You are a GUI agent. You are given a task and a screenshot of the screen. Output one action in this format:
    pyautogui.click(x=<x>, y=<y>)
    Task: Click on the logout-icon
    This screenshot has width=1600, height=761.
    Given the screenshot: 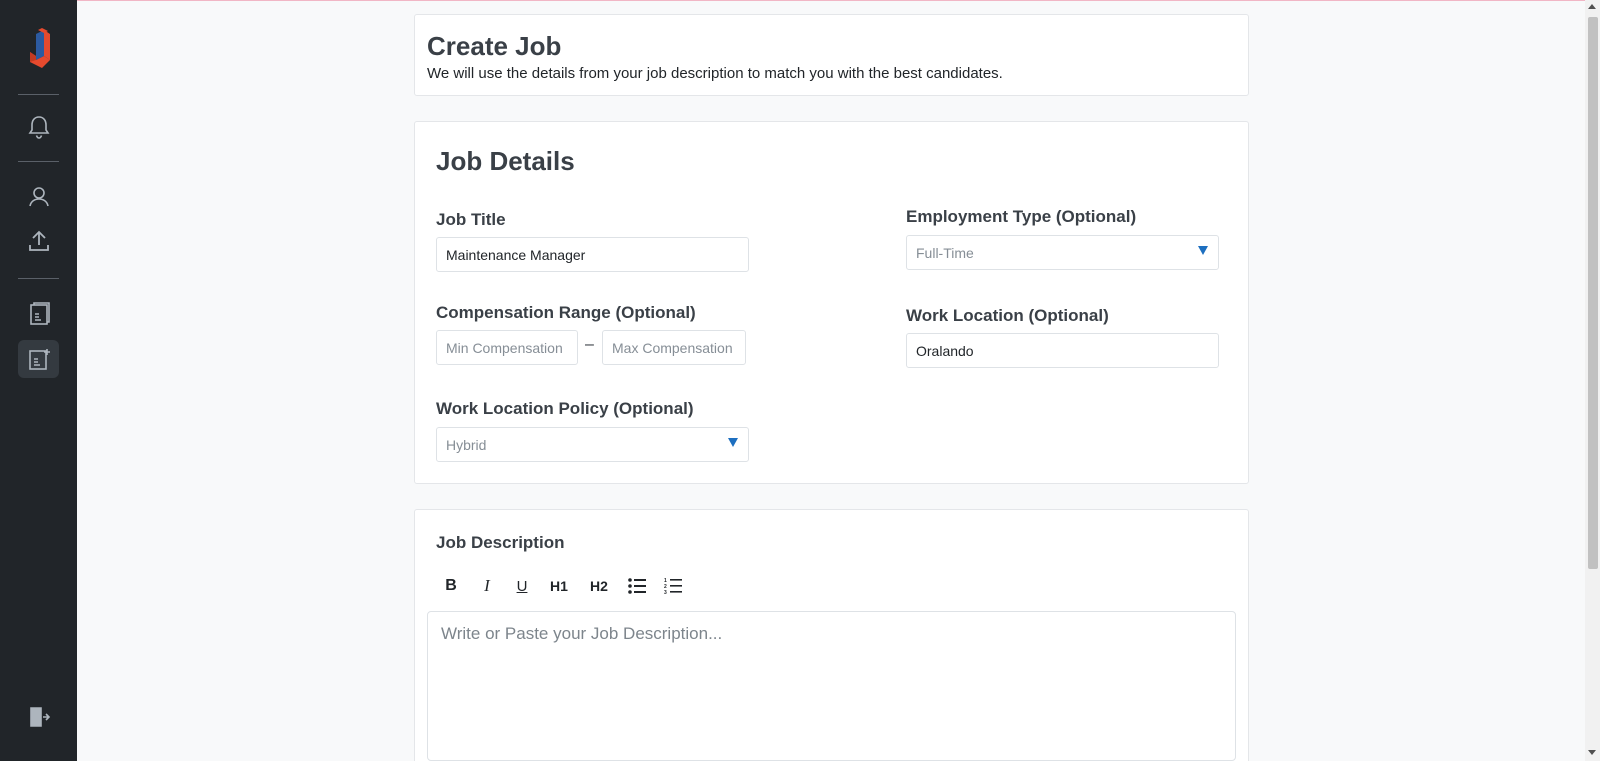 What is the action you would take?
    pyautogui.click(x=39, y=717)
    